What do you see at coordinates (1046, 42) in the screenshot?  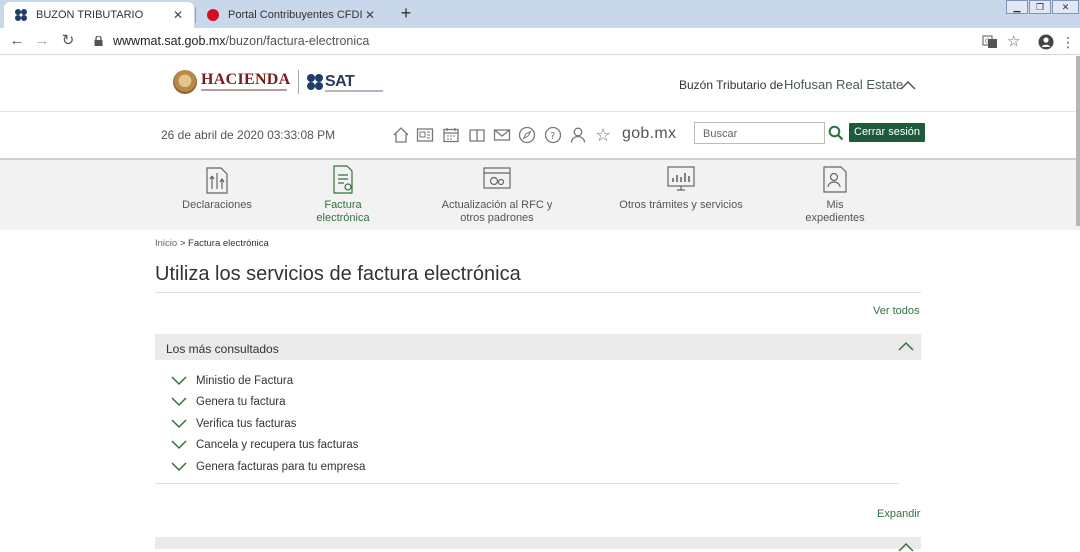 I see `account-icon` at bounding box center [1046, 42].